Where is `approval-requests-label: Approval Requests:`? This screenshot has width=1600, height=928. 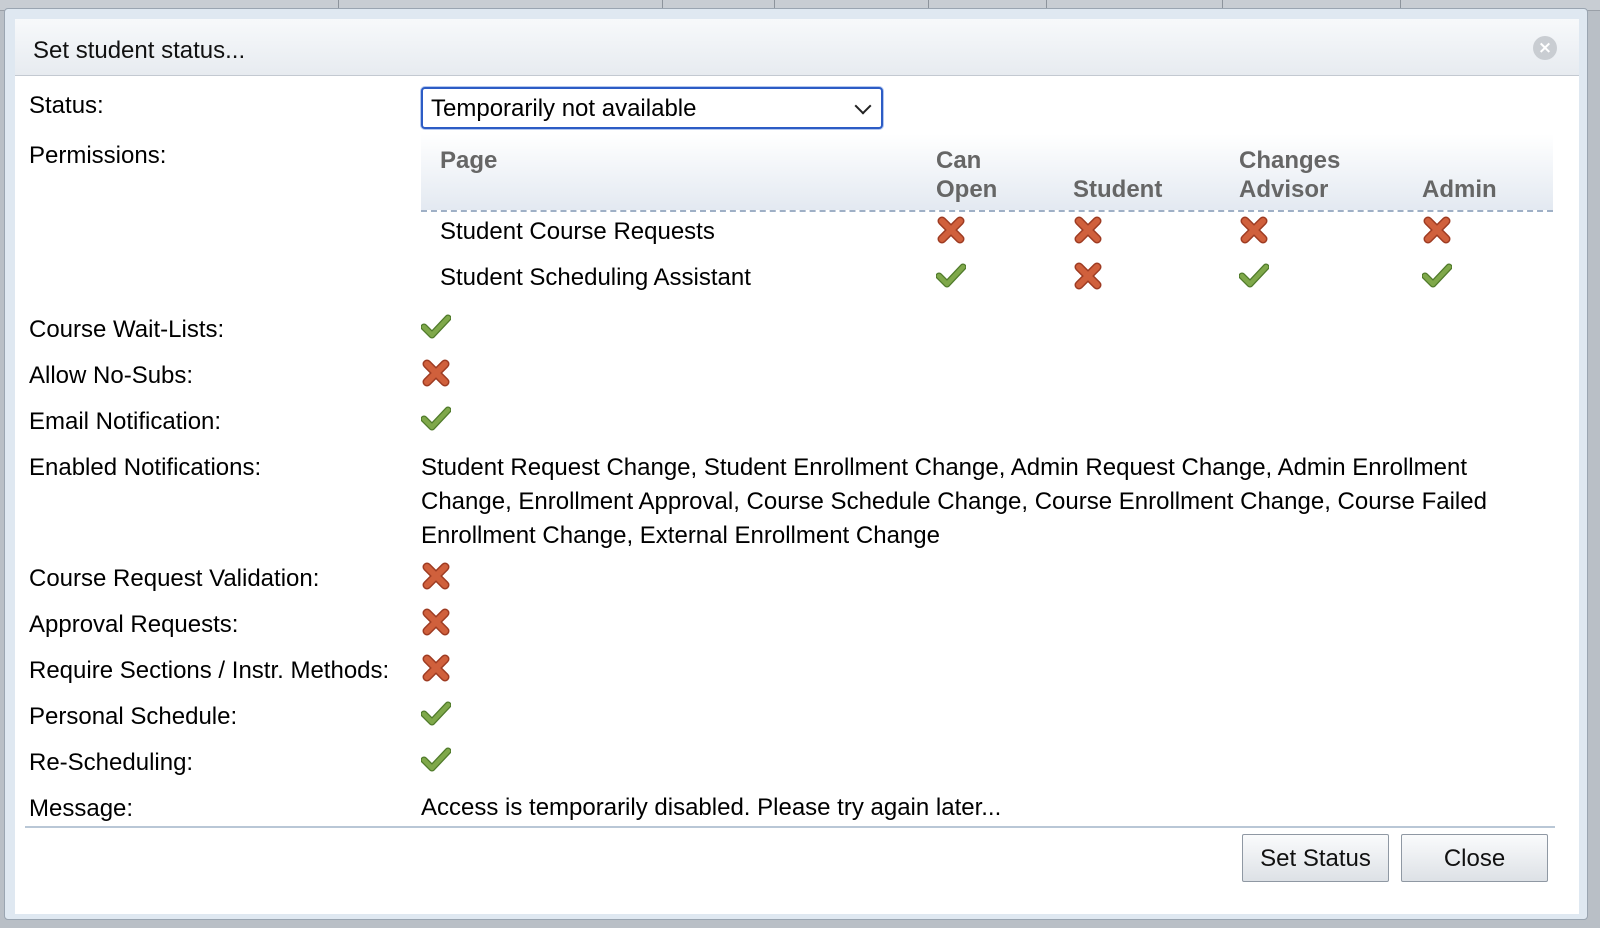
approval-requests-label: Approval Requests: is located at coordinates (134, 624).